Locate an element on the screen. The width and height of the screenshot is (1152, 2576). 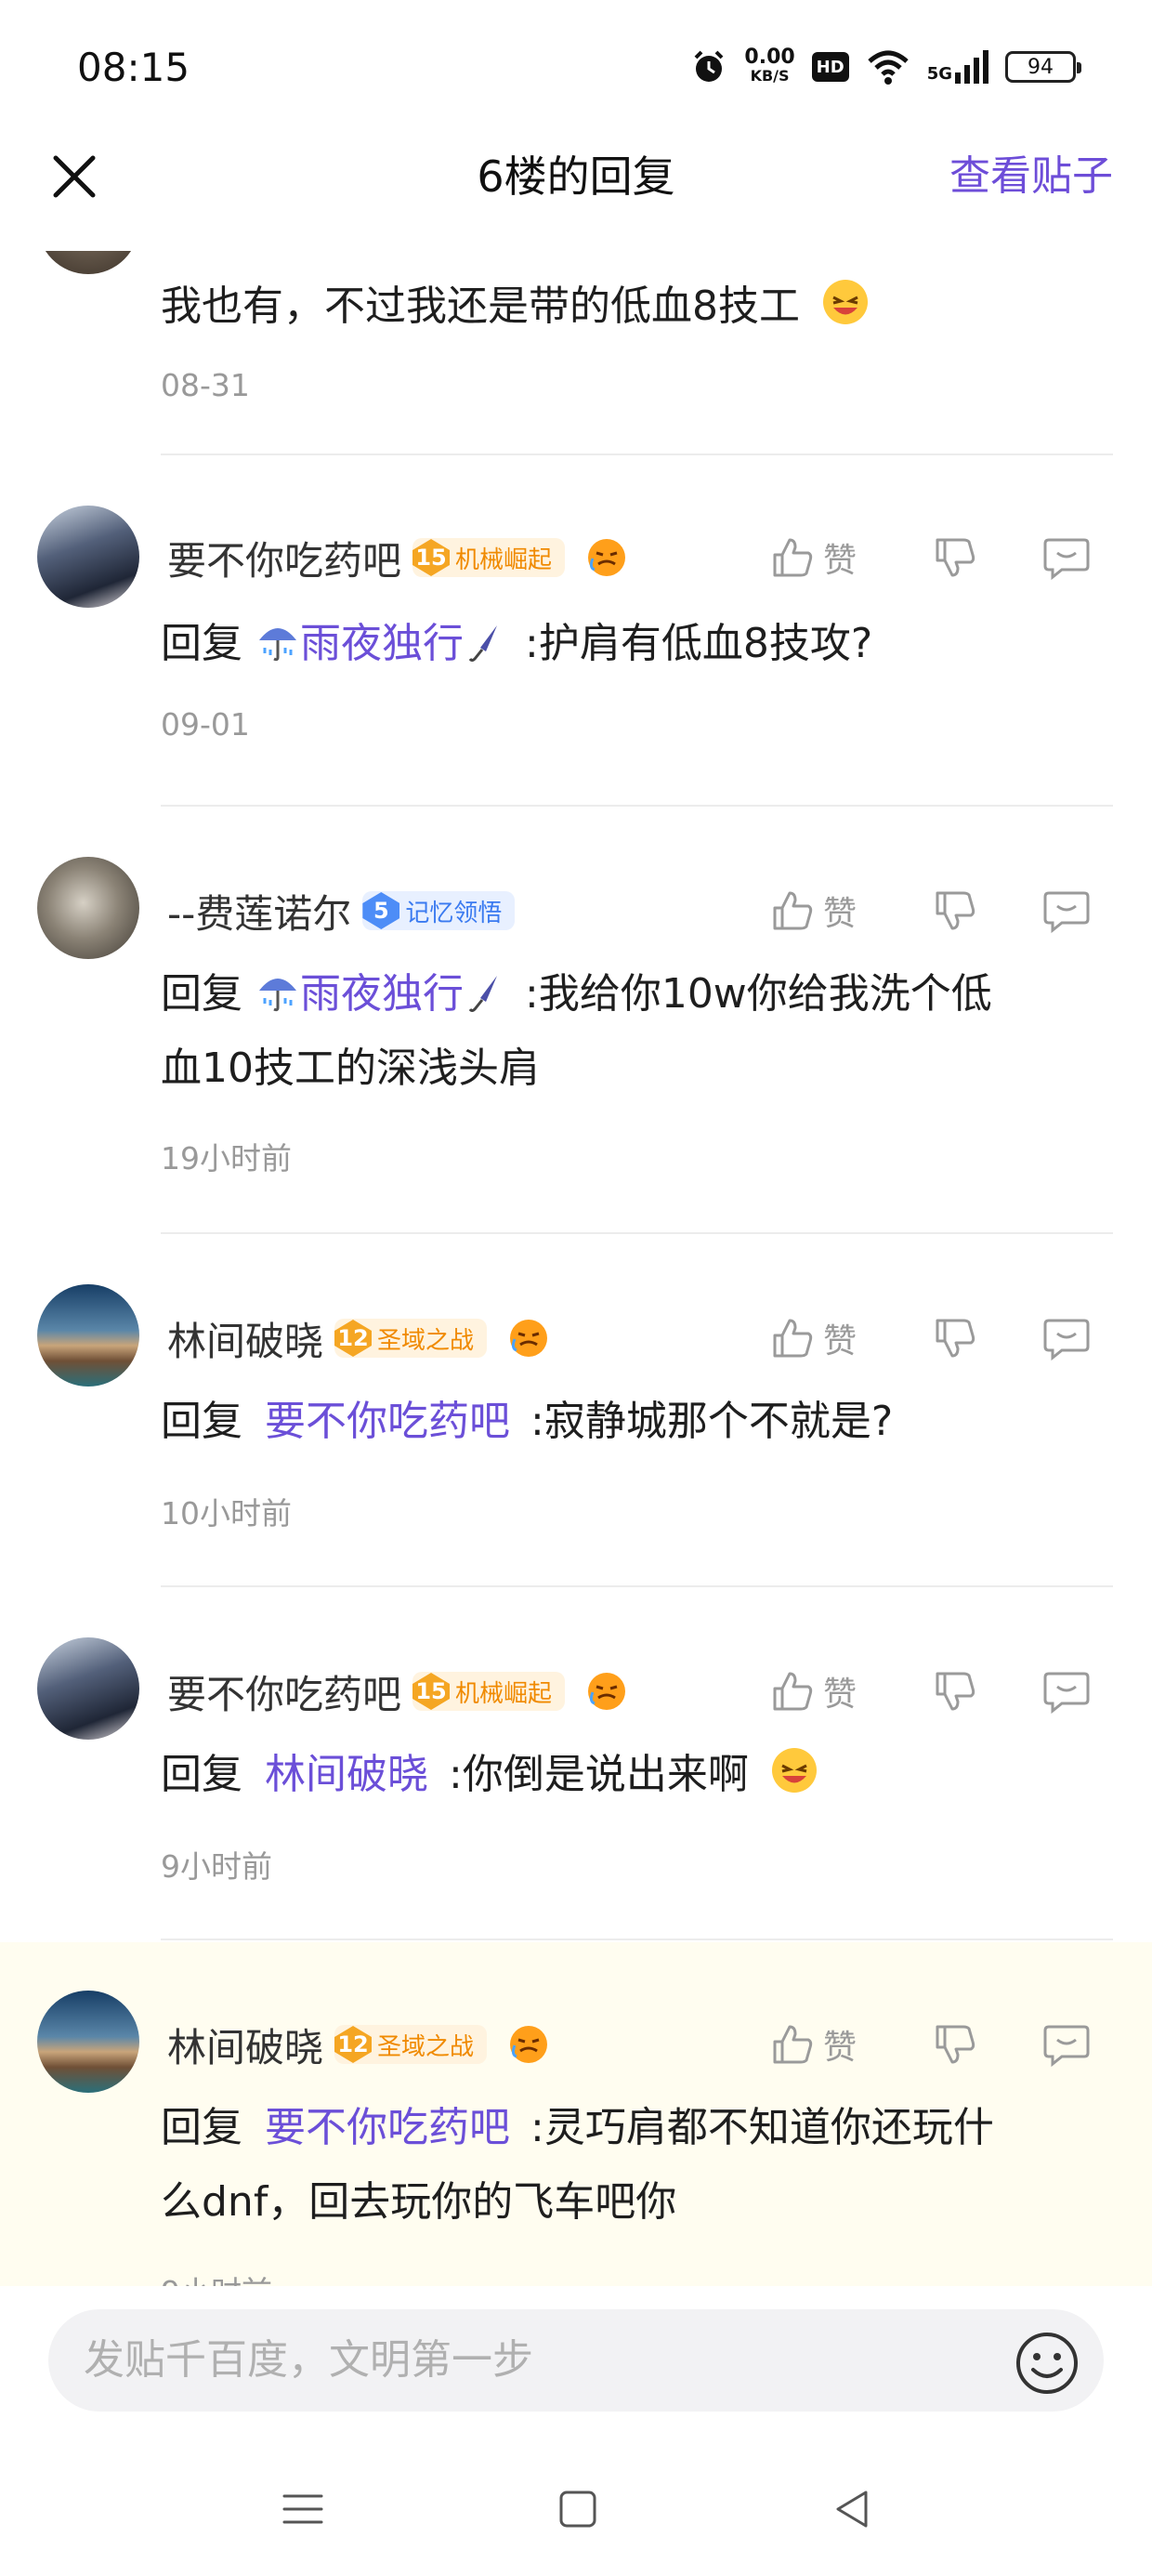
laughing-emoji-icon is located at coordinates (794, 1770).